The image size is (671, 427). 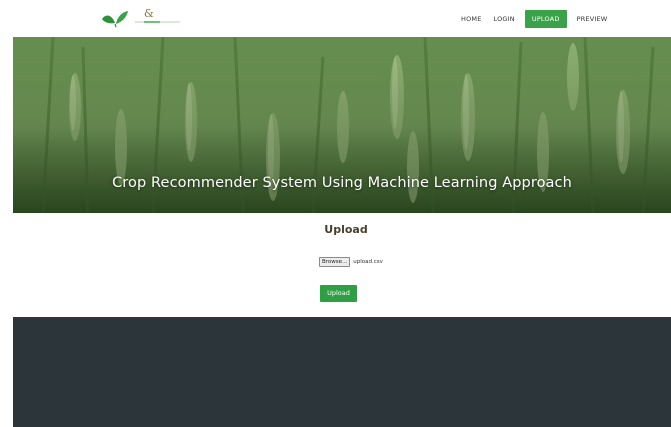 I want to click on nav-preview-link: PREVIEW, so click(x=592, y=19).